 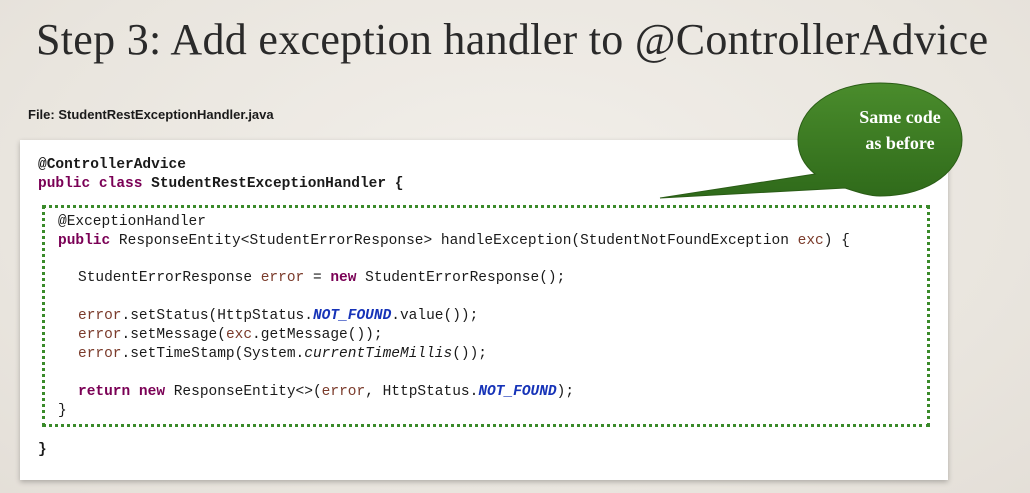 What do you see at coordinates (469, 354) in the screenshot?
I see `call-close-text: ());` at bounding box center [469, 354].